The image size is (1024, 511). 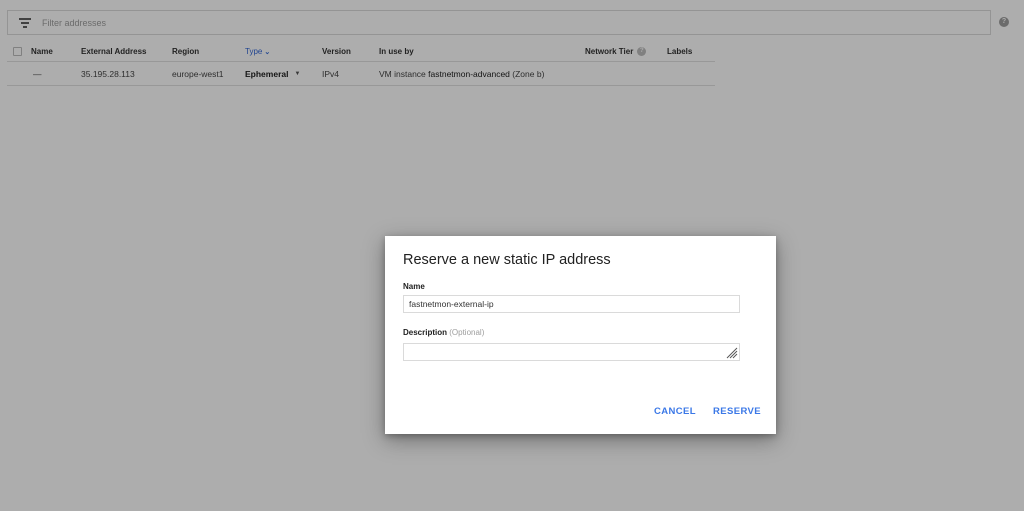 I want to click on description-field, so click(x=571, y=352).